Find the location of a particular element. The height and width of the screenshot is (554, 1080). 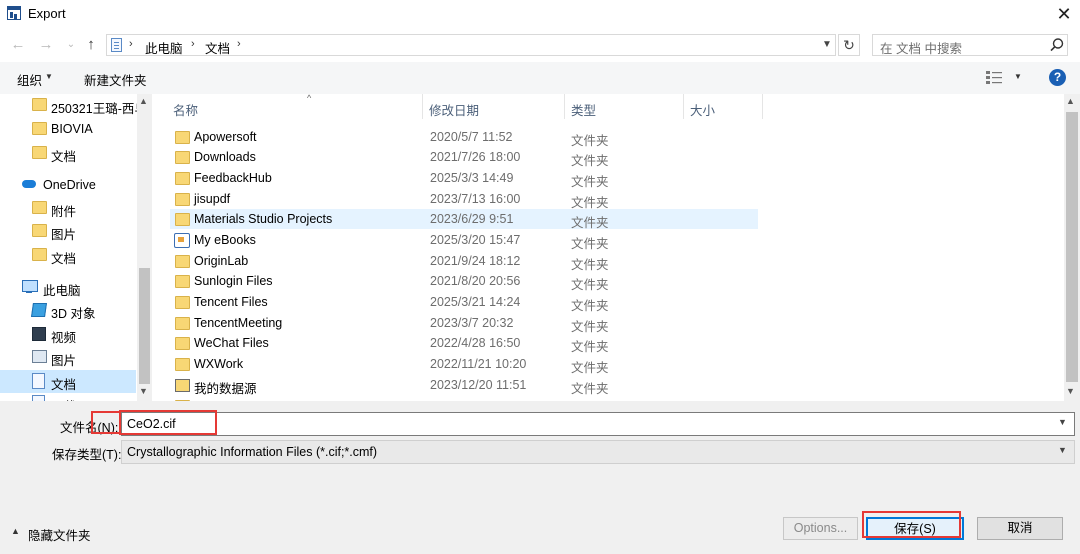

sidebar-item-videos: 视频 is located at coordinates (68, 334).